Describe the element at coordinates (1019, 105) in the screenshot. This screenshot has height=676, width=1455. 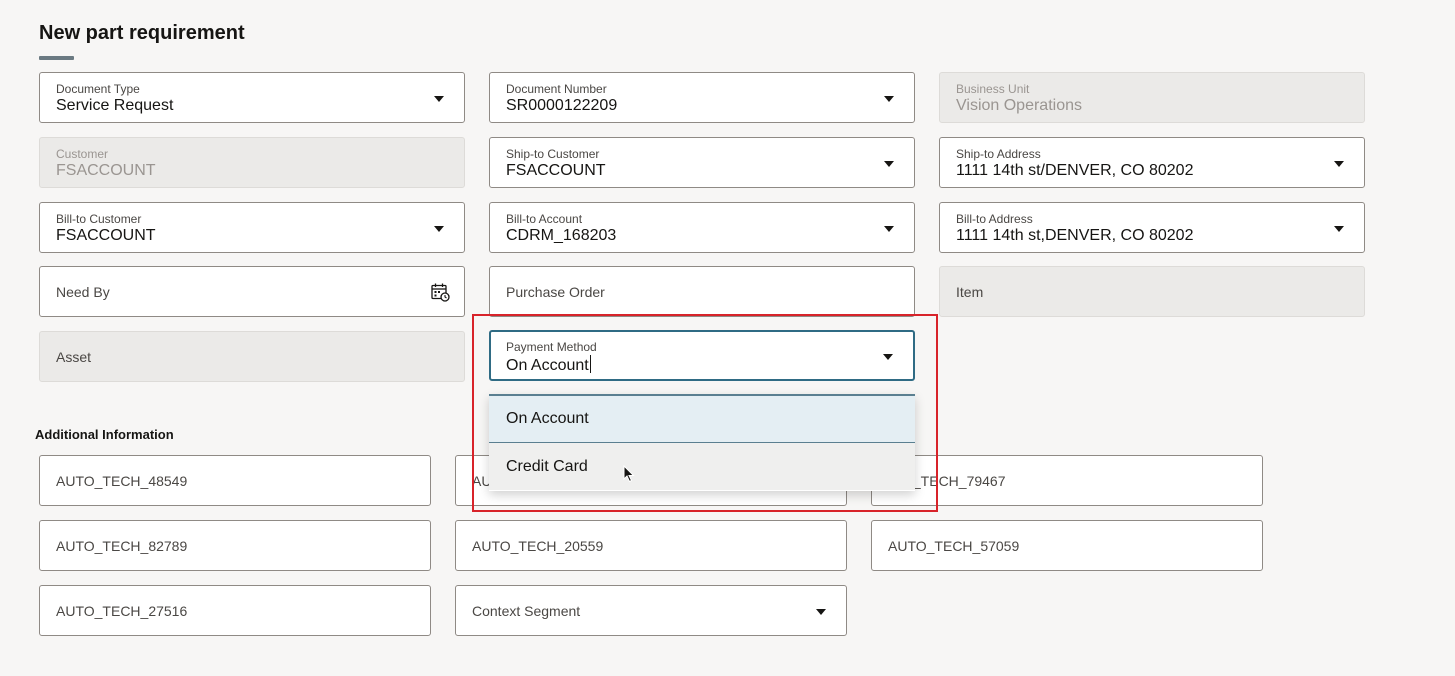
I see `business-unit-value: Vision Operations` at that location.